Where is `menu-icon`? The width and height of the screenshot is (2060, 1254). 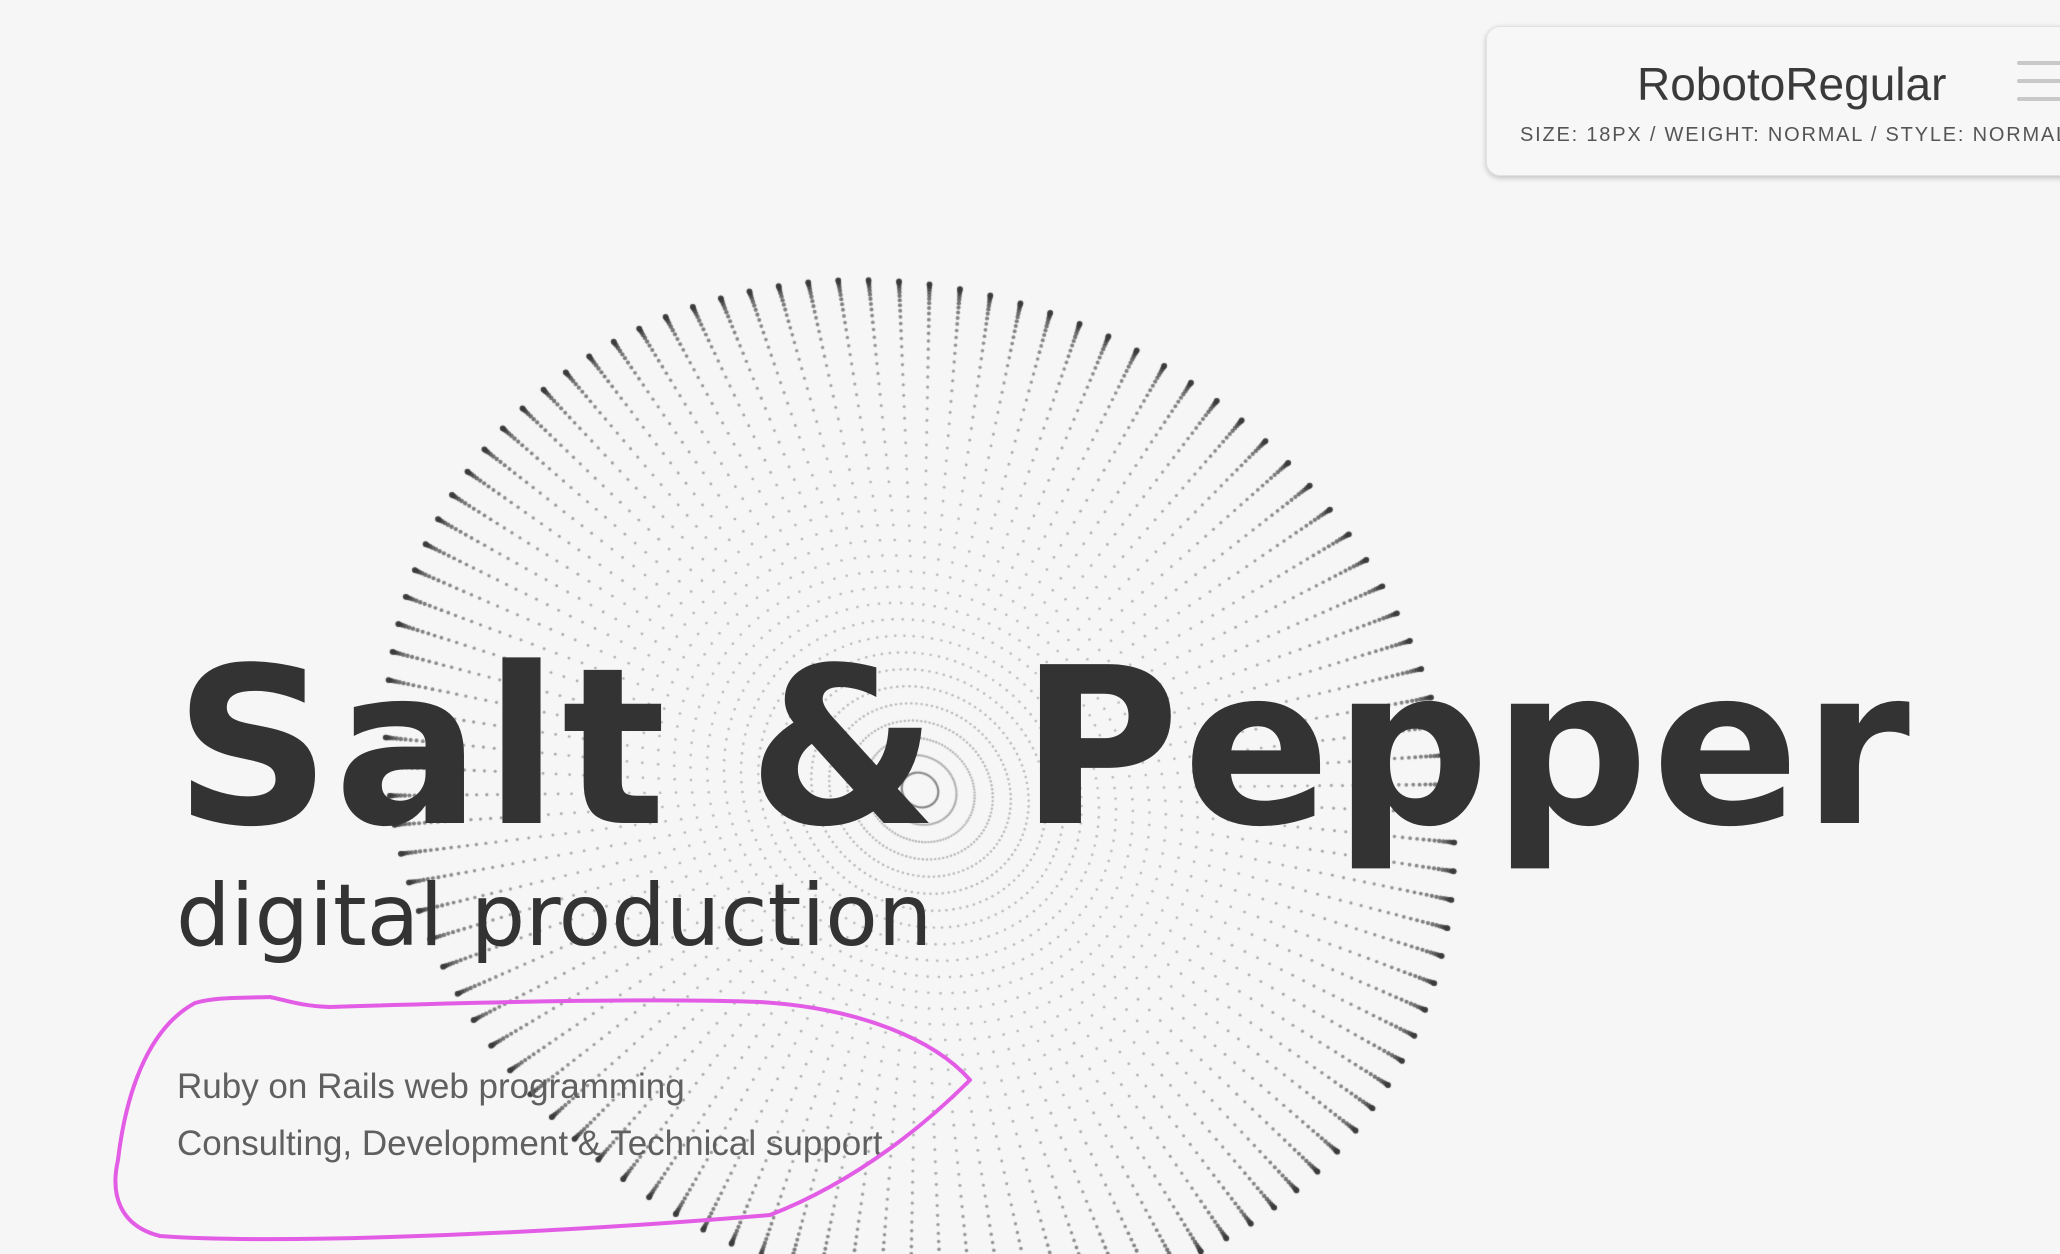
menu-icon is located at coordinates (2038, 81).